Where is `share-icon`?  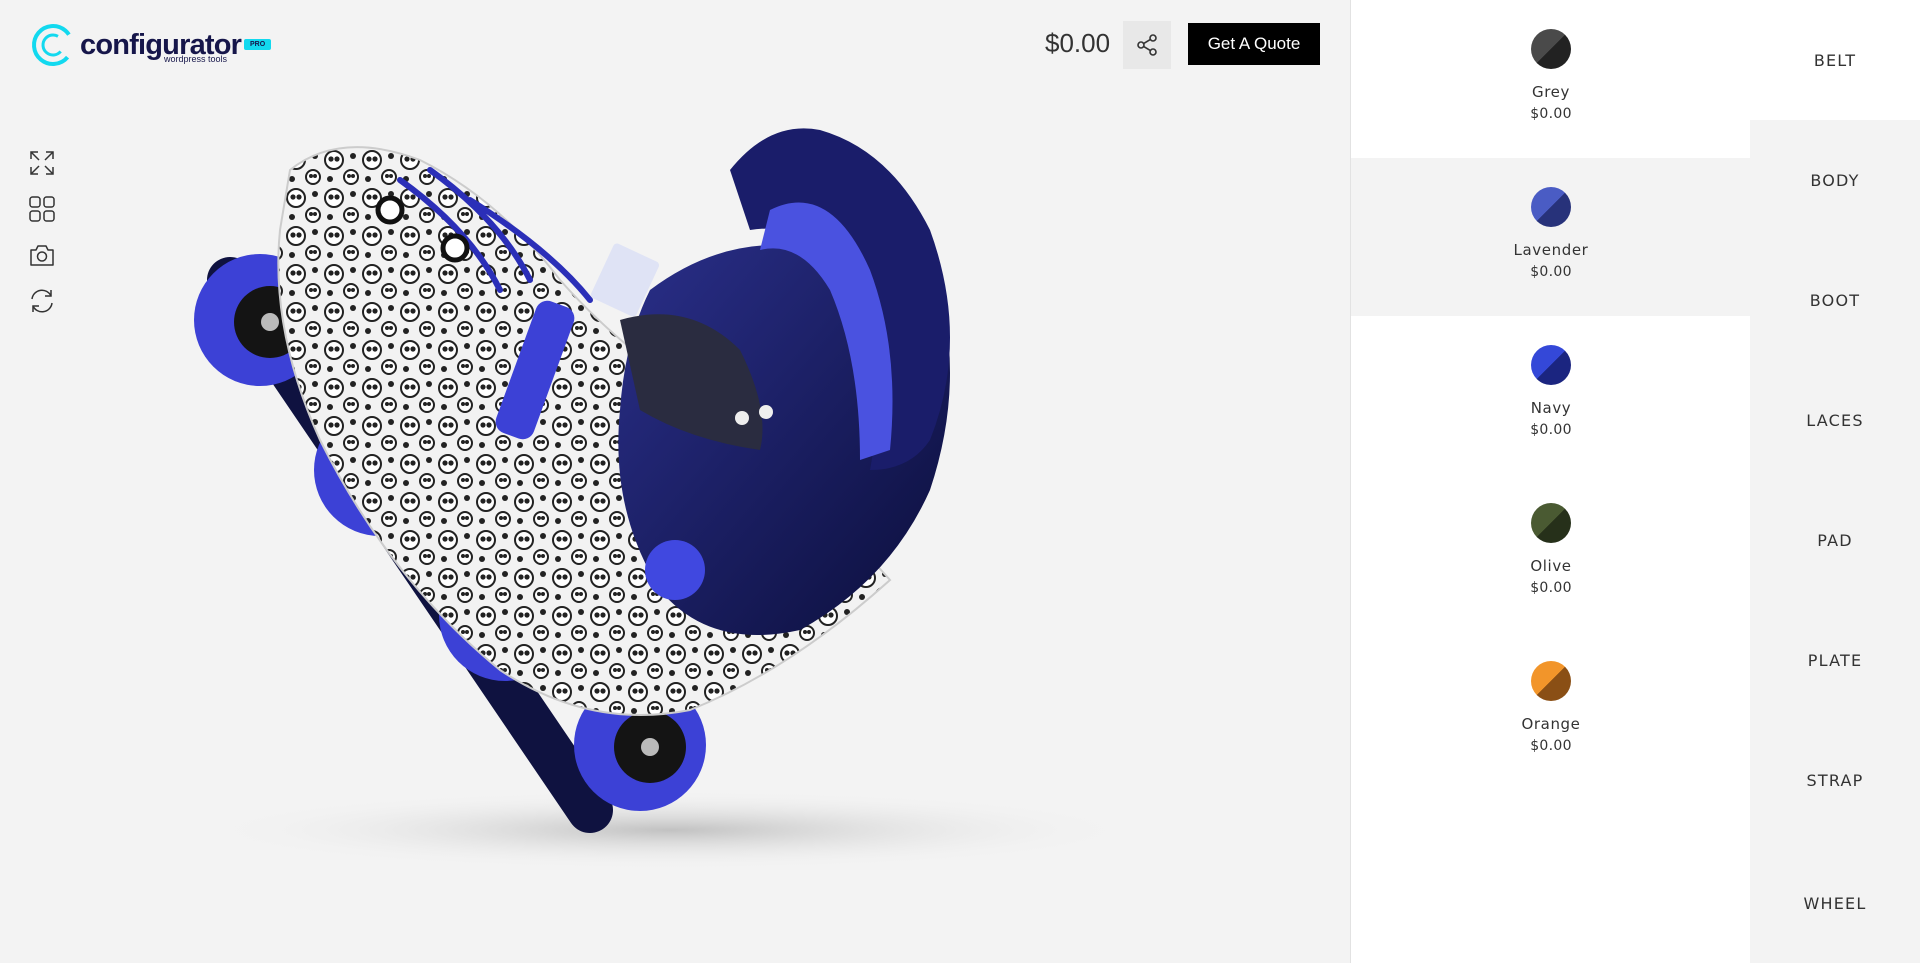 share-icon is located at coordinates (1147, 45).